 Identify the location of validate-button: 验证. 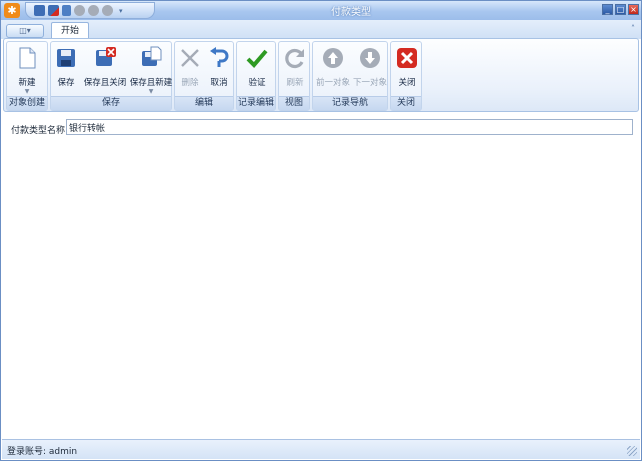
(257, 72).